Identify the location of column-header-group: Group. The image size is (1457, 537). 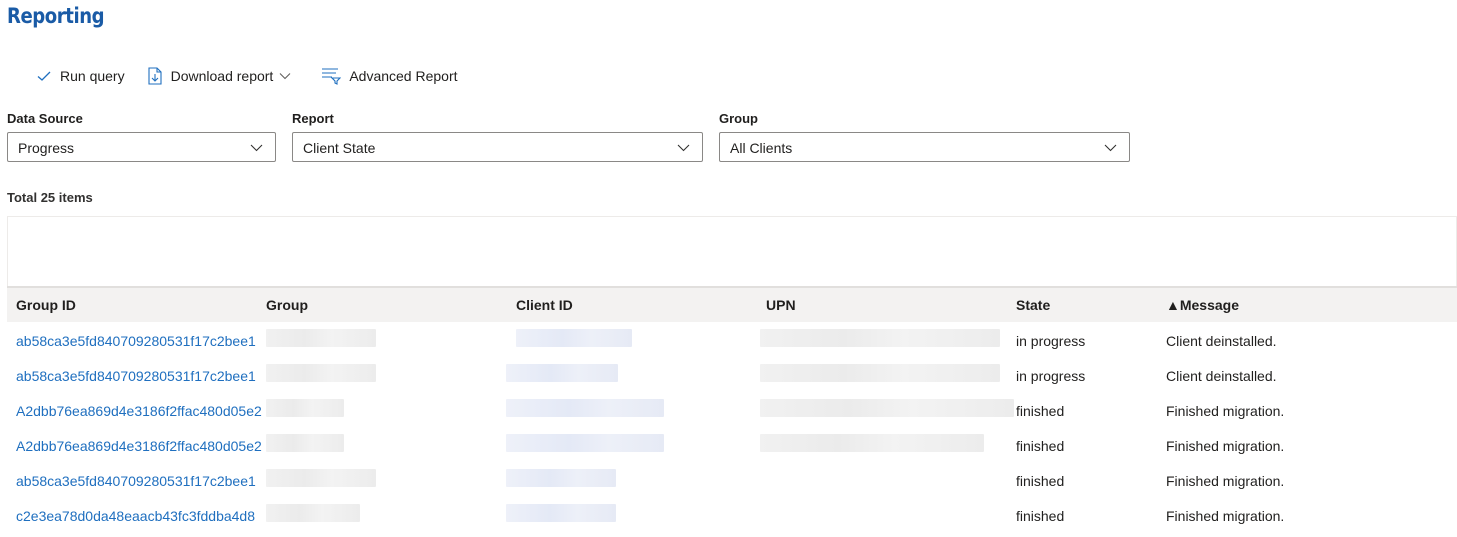
(287, 305).